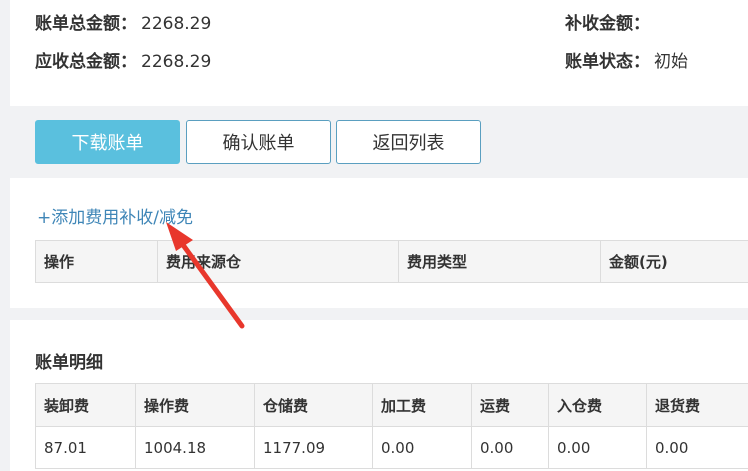 Image resolution: width=748 pixels, height=471 pixels. Describe the element at coordinates (176, 62) in the screenshot. I see `receivable-total-value: 2268.29` at that location.